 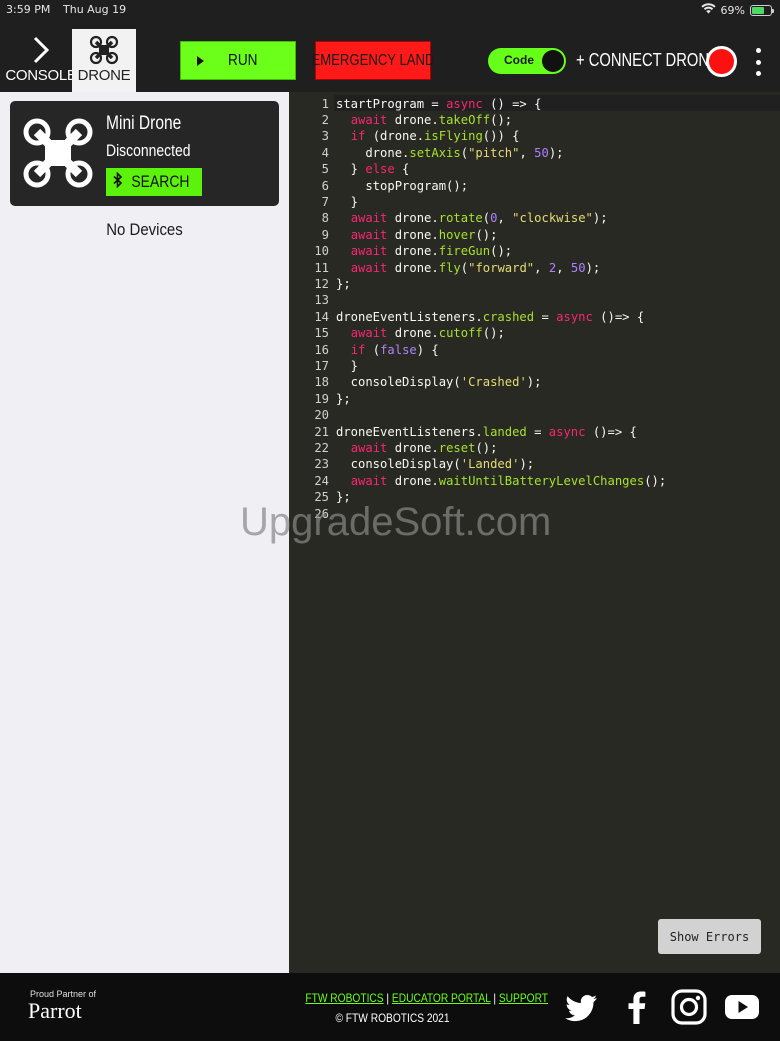 I want to click on code-line: 23 consoleDisplay('Landed');, so click(x=411, y=464).